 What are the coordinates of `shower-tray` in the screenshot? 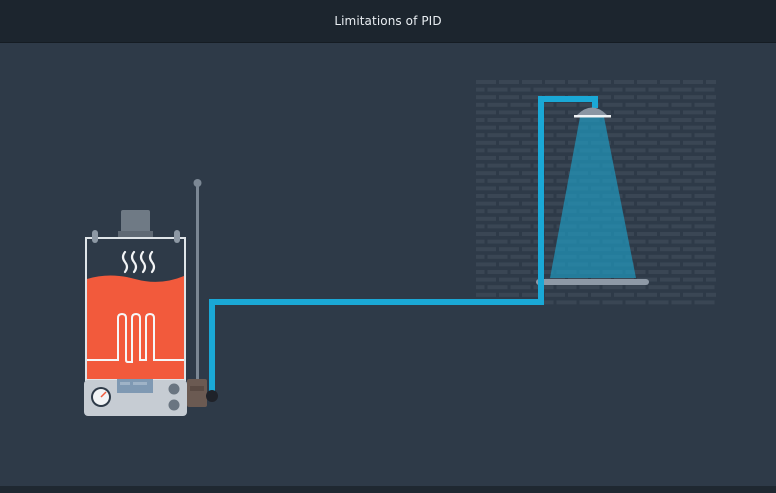 It's located at (592, 282).